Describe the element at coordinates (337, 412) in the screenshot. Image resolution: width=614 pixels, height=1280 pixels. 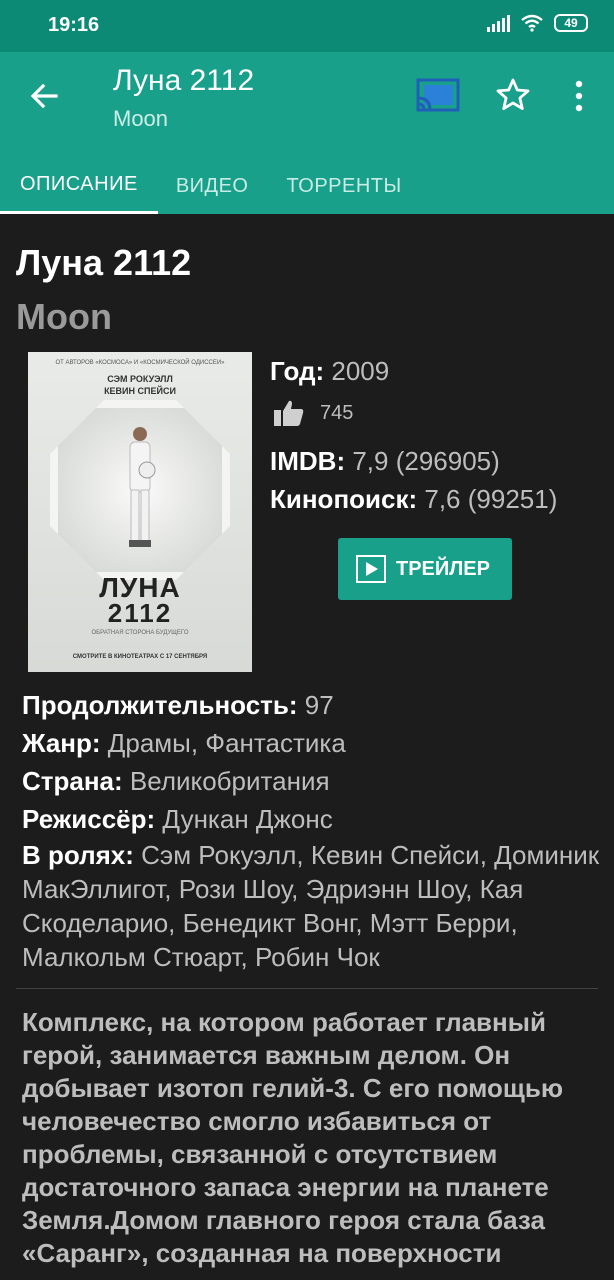
I see `likes-count: 745` at that location.